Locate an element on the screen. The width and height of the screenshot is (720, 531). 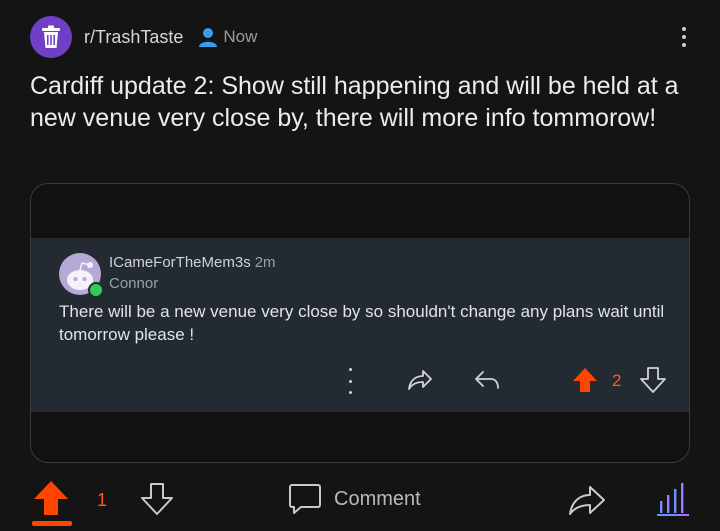
comment-icon is located at coordinates (305, 499).